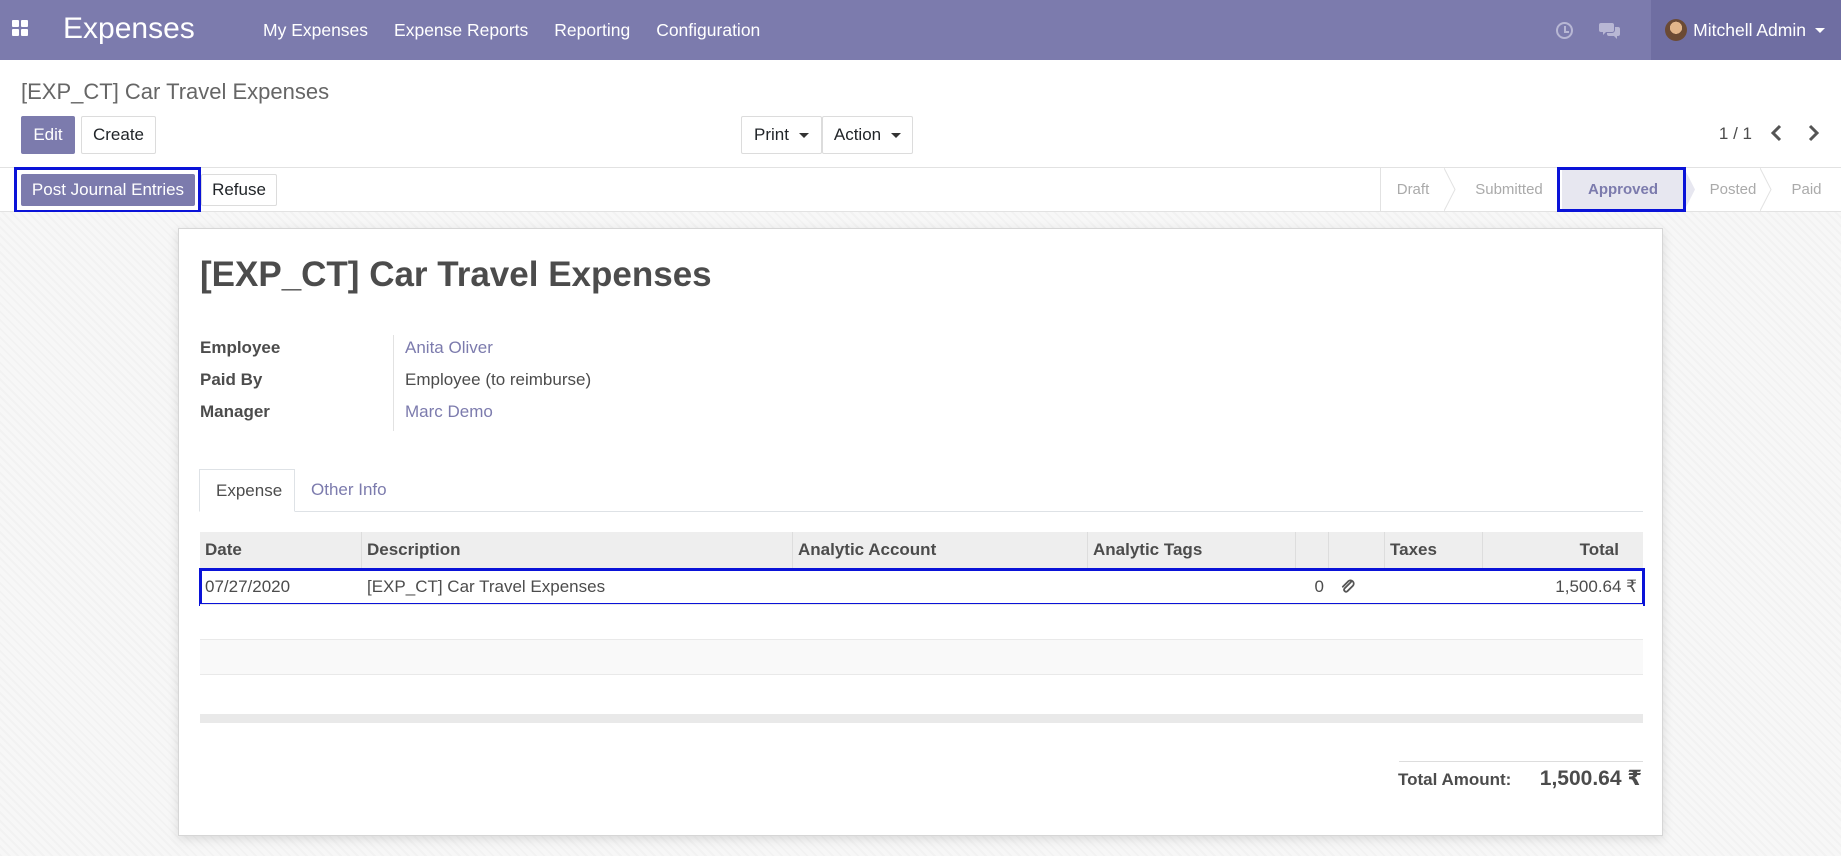  Describe the element at coordinates (577, 550) in the screenshot. I see `column-description: Description` at that location.